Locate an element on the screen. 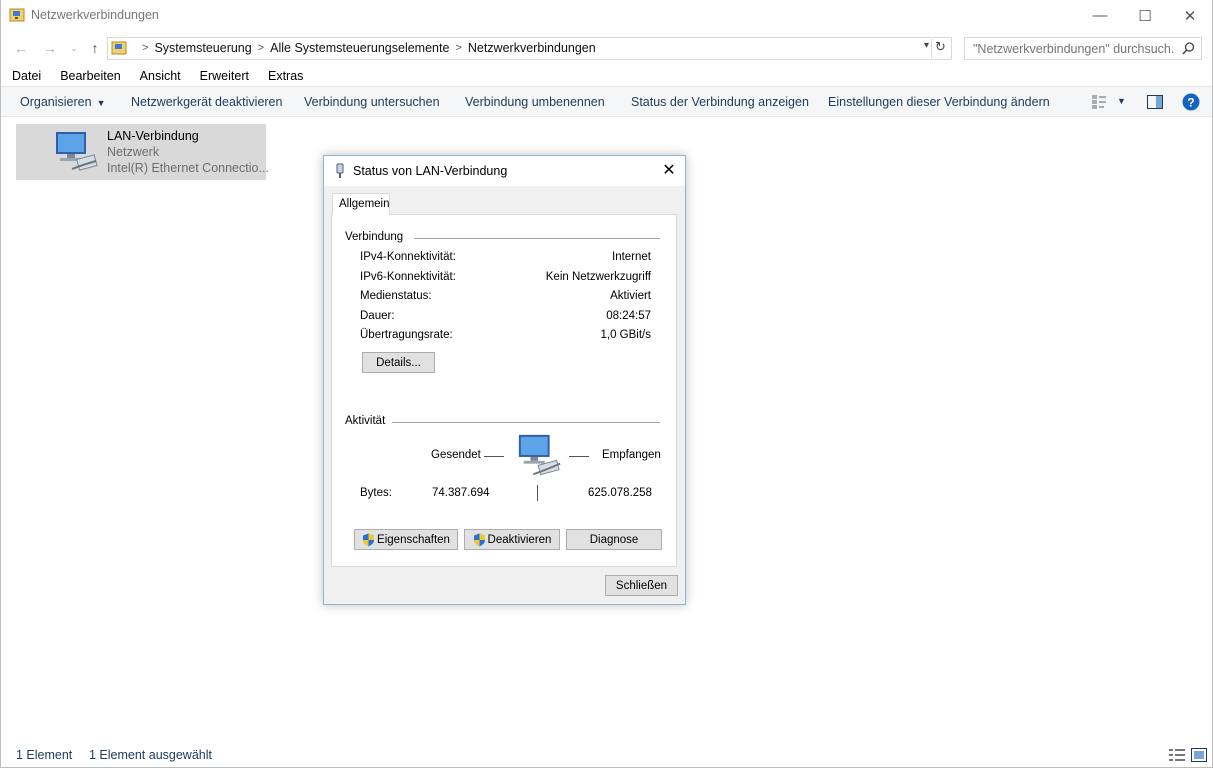  close-window-button: ✕ is located at coordinates (1190, 15).